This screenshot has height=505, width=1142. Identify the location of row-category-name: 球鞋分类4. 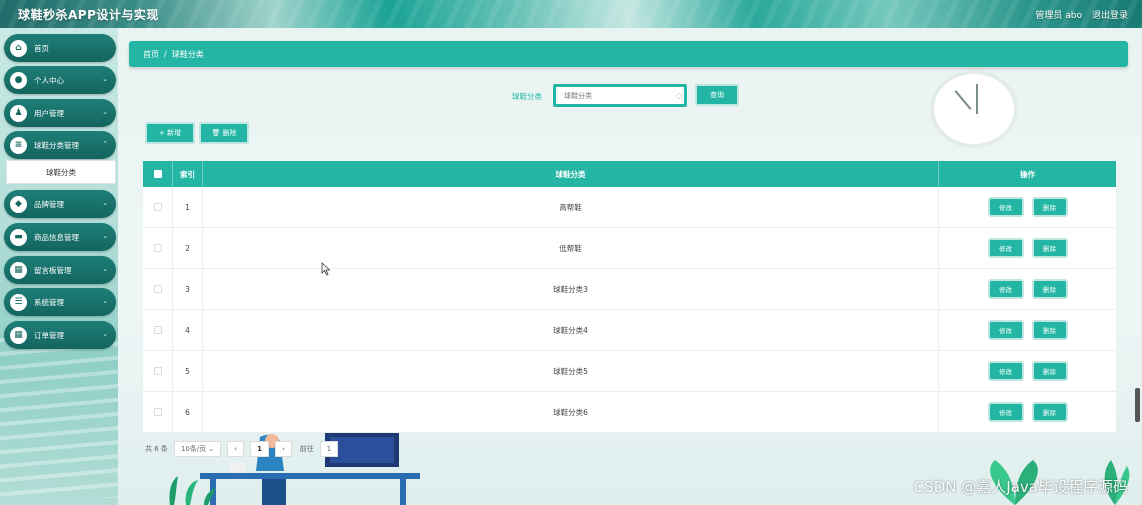
(571, 330).